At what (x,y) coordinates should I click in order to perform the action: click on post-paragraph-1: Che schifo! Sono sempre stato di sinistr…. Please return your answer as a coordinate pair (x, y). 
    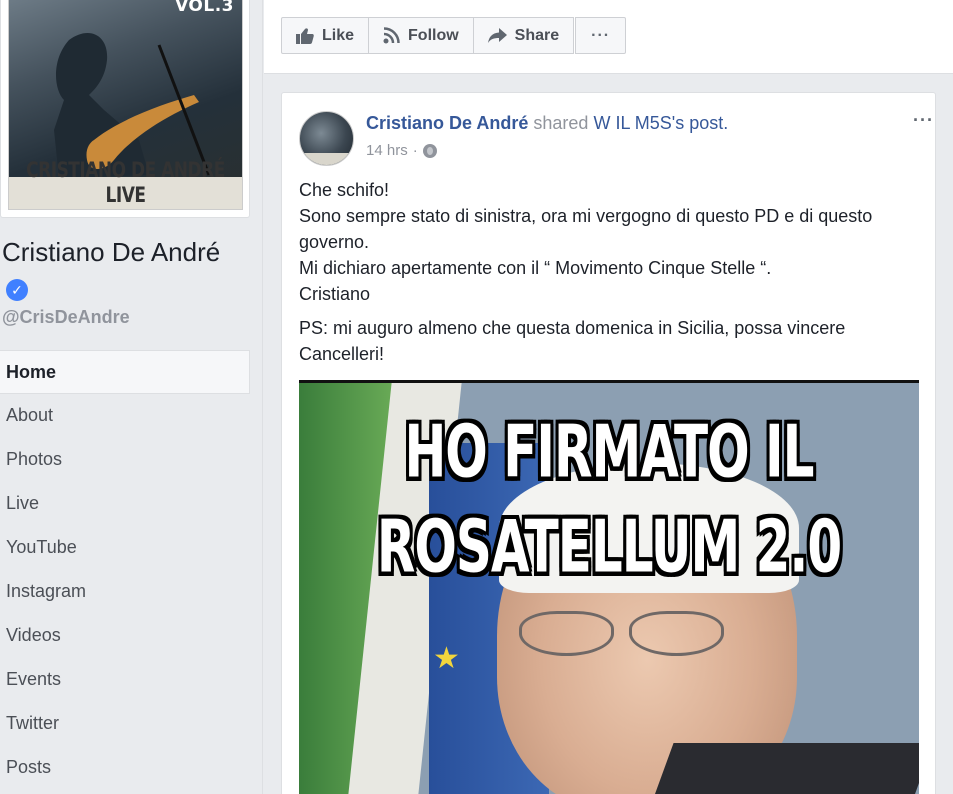
    Looking at the image, I should click on (614, 242).